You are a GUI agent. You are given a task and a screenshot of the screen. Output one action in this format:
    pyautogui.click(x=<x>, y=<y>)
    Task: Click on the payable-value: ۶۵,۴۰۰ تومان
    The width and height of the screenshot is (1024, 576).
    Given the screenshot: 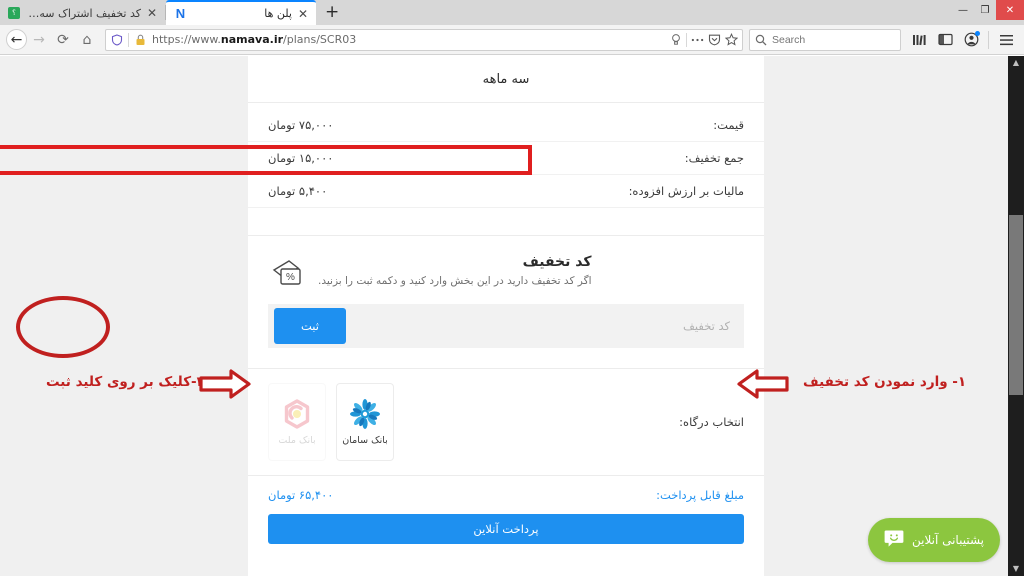 What is the action you would take?
    pyautogui.click(x=301, y=495)
    